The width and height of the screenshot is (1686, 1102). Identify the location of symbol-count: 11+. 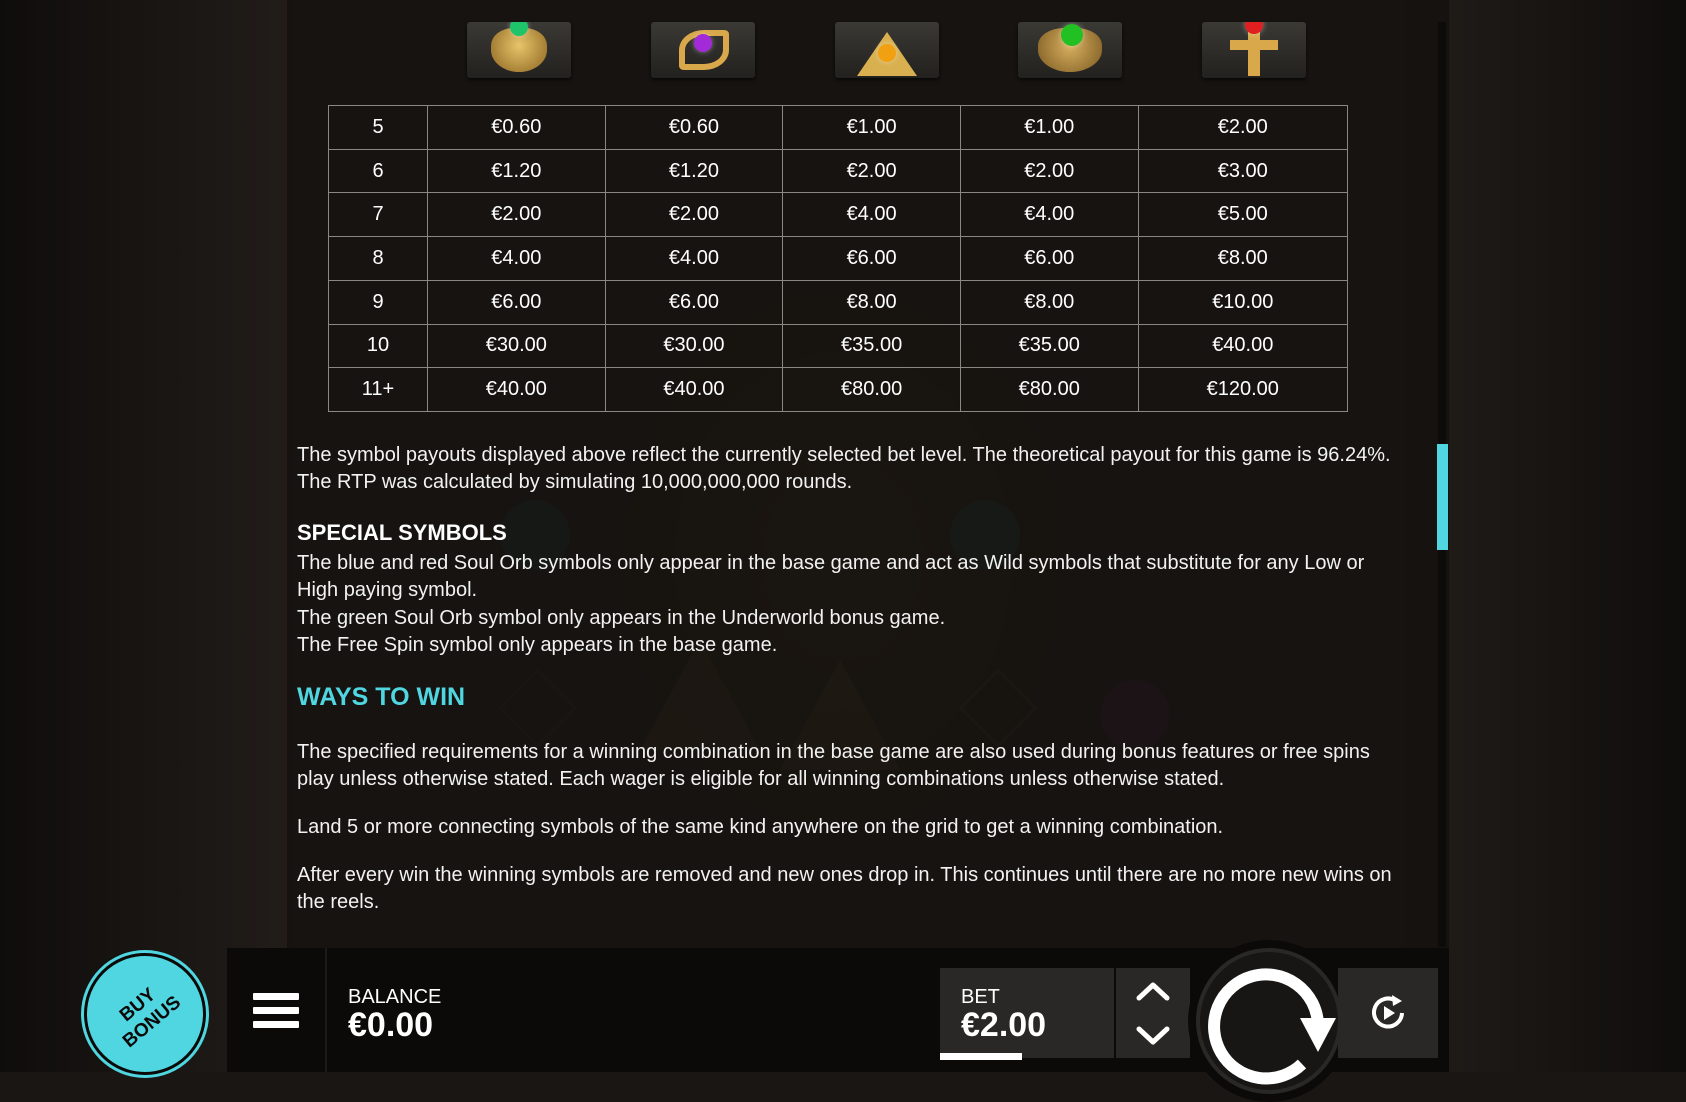
(378, 389).